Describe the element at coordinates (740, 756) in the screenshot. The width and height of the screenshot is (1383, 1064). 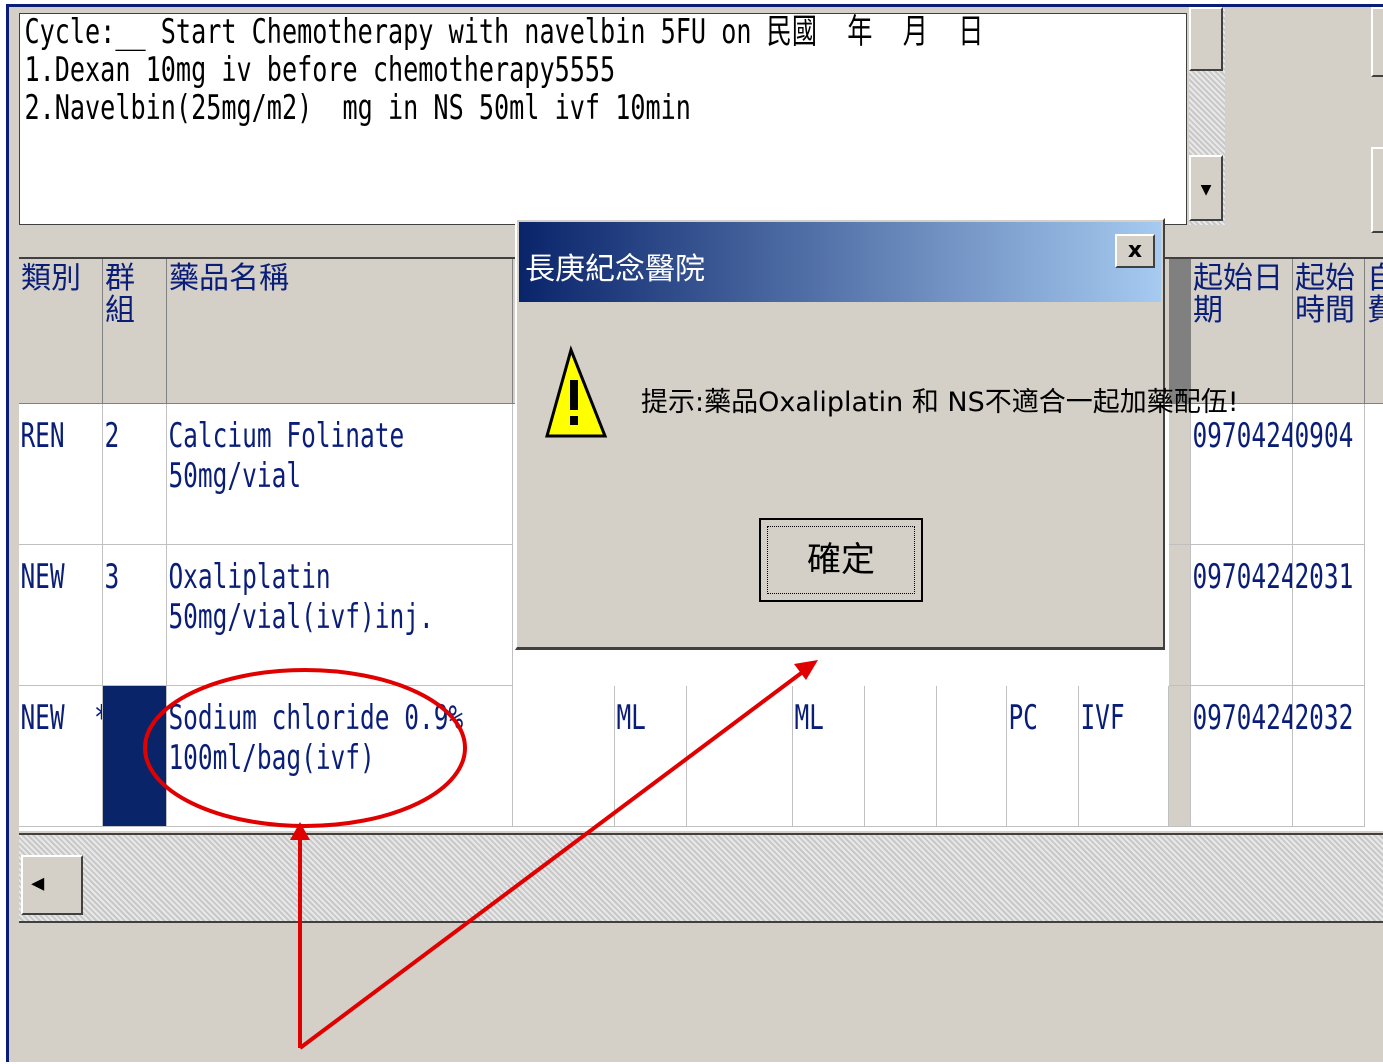
I see `row3-col-b` at that location.